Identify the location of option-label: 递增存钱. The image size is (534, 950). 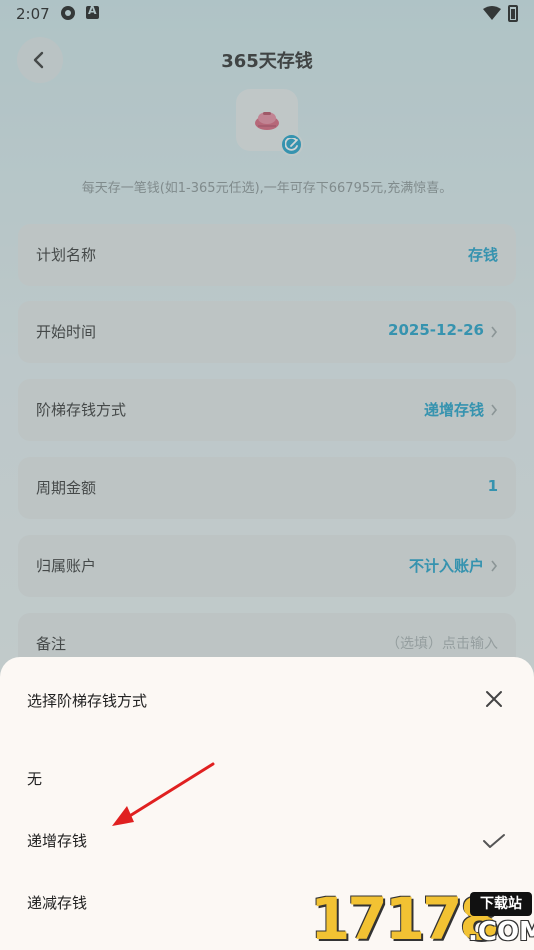
(57, 841).